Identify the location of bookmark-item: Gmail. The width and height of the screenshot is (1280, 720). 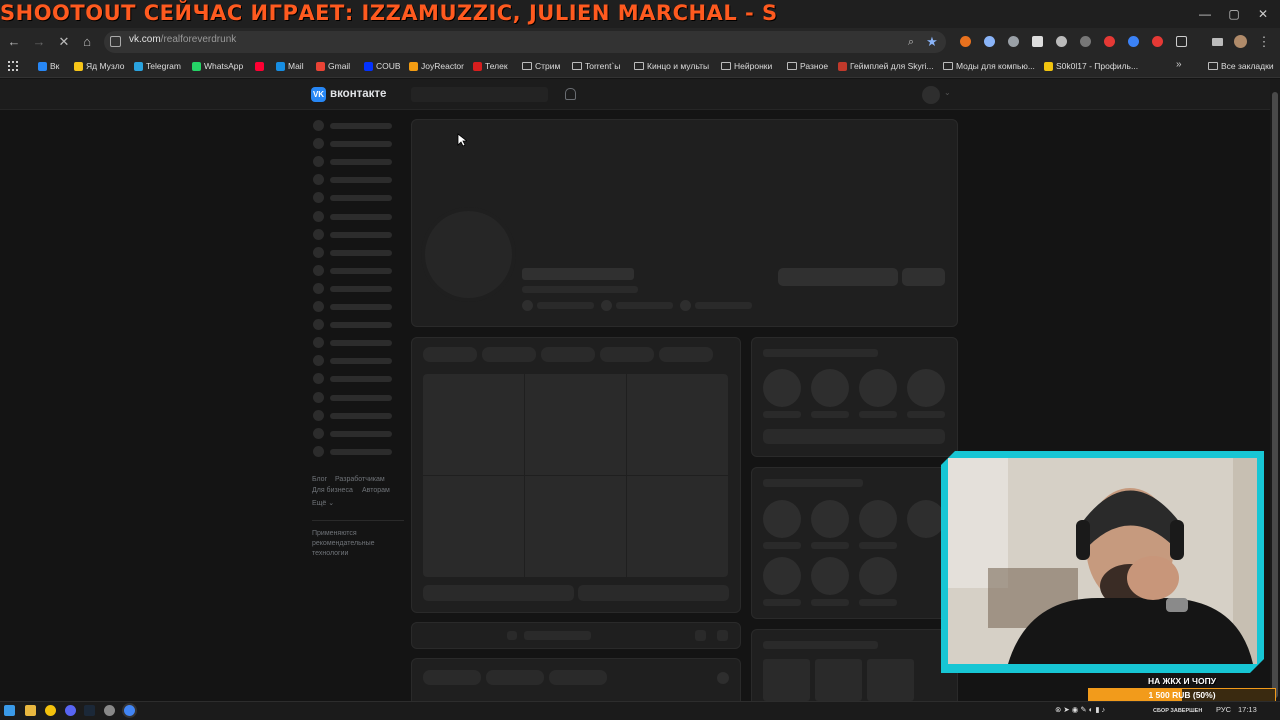
(333, 66).